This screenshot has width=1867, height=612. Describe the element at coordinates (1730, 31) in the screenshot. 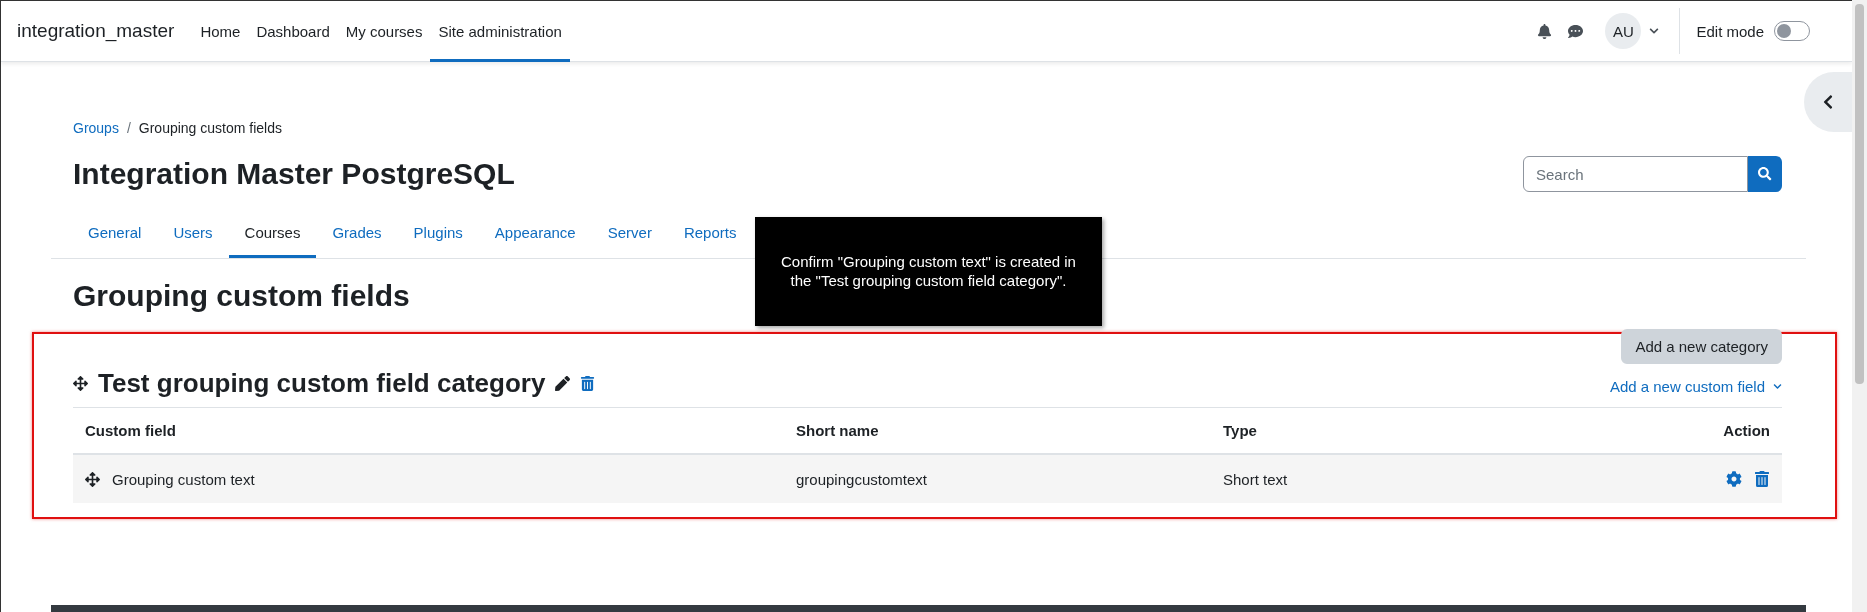

I see `edit-mode-label: Edit mode` at that location.